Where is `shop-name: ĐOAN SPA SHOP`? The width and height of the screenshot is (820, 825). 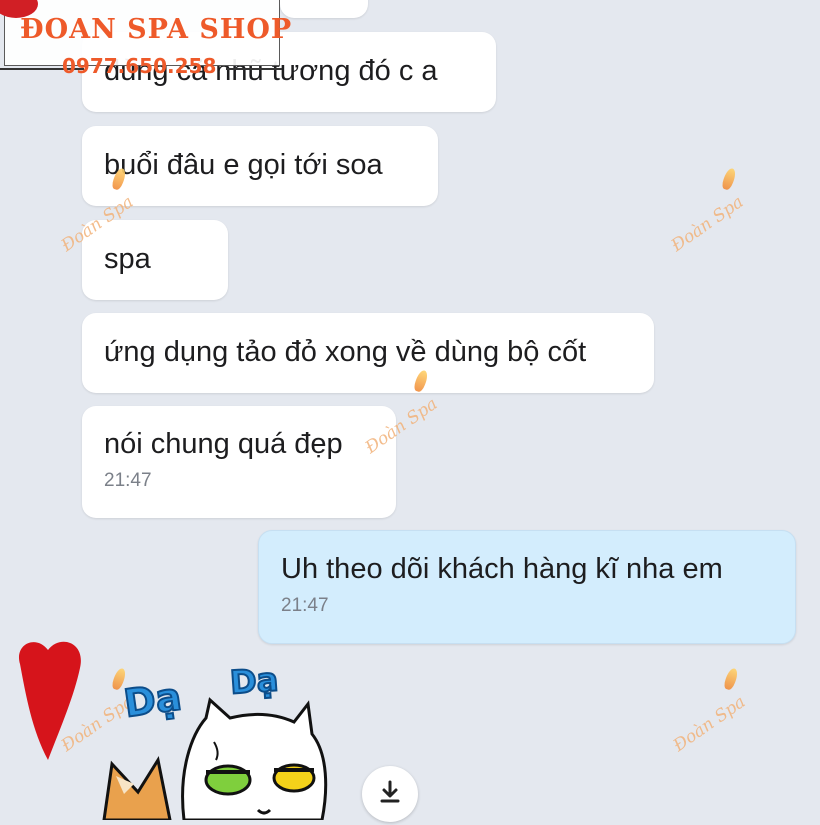
shop-name: ĐOAN SPA SHOP is located at coordinates (156, 29).